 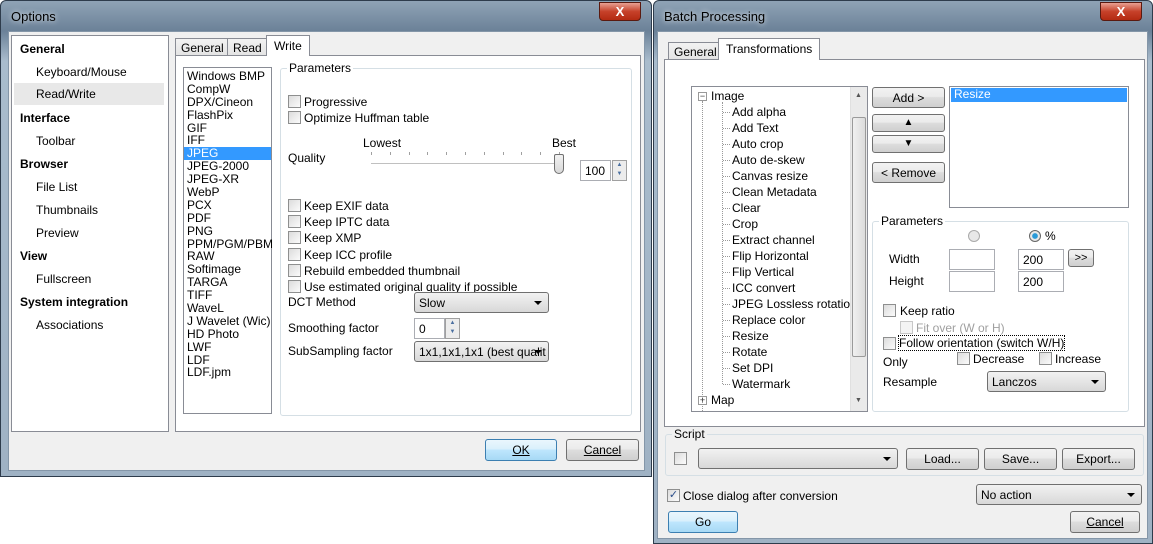 What do you see at coordinates (227, 231) in the screenshot?
I see `format-item: PNG` at bounding box center [227, 231].